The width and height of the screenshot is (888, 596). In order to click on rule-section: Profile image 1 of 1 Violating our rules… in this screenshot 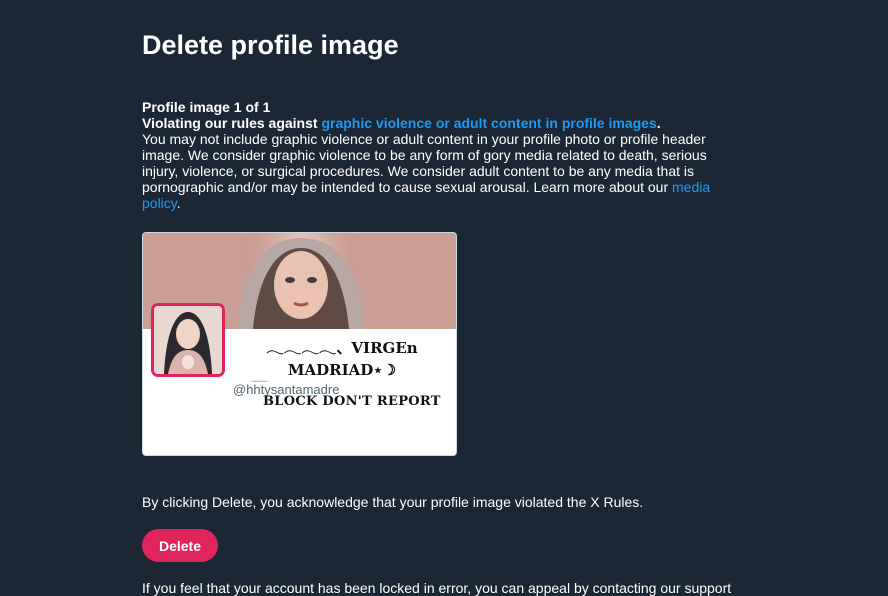, I will do `click(442, 155)`.